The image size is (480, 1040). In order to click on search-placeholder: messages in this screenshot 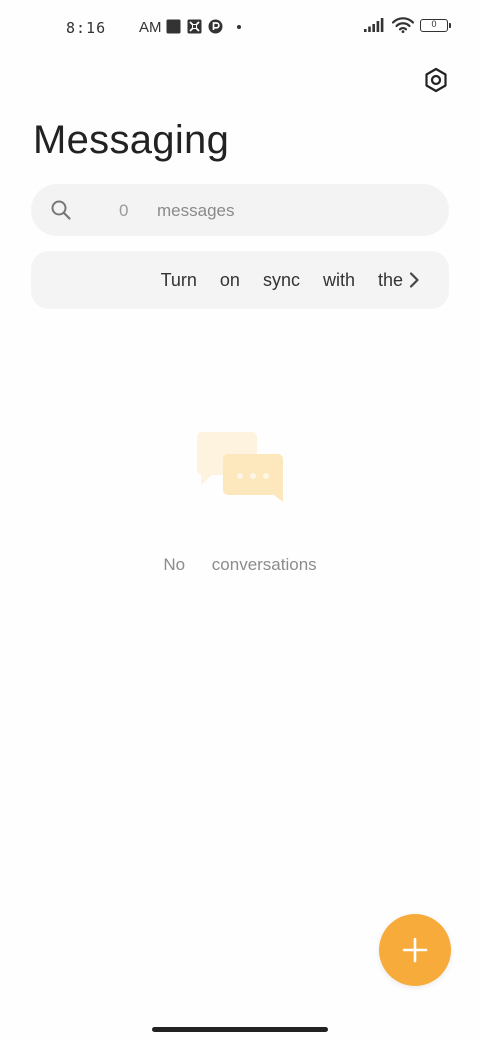, I will do `click(196, 210)`.